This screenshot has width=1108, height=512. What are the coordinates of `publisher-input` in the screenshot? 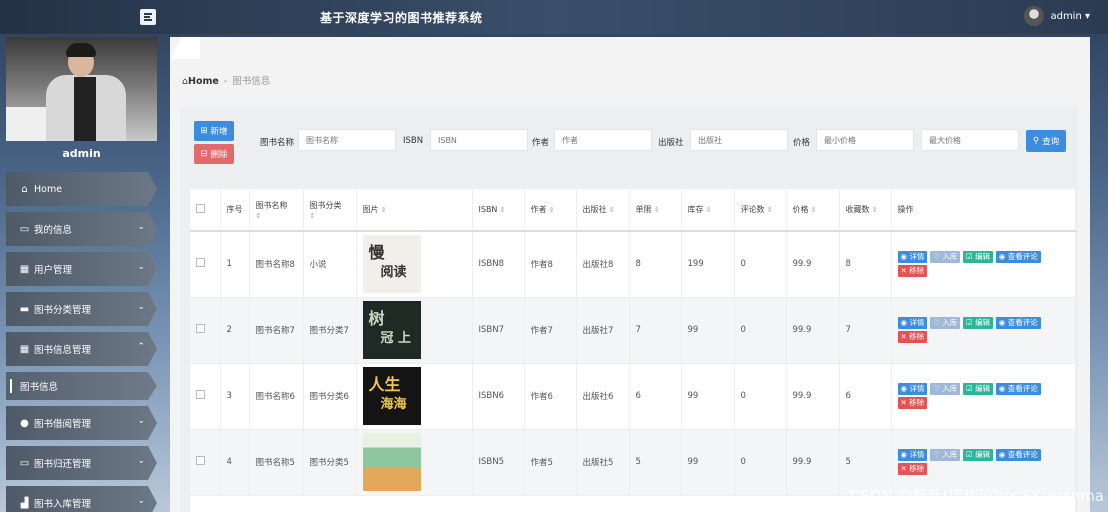 It's located at (739, 140).